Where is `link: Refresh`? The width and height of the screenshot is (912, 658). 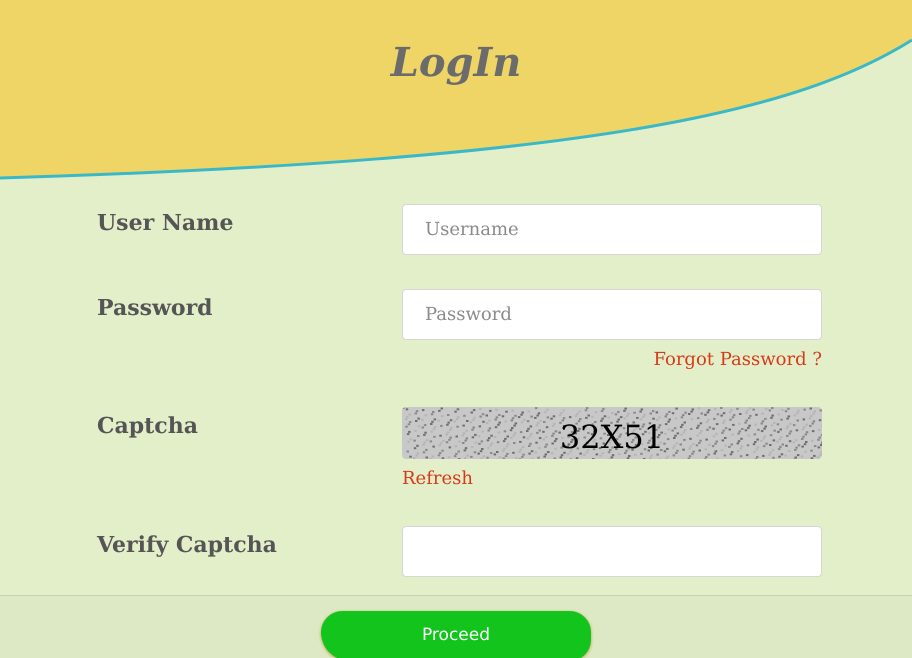 link: Refresh is located at coordinates (437, 478).